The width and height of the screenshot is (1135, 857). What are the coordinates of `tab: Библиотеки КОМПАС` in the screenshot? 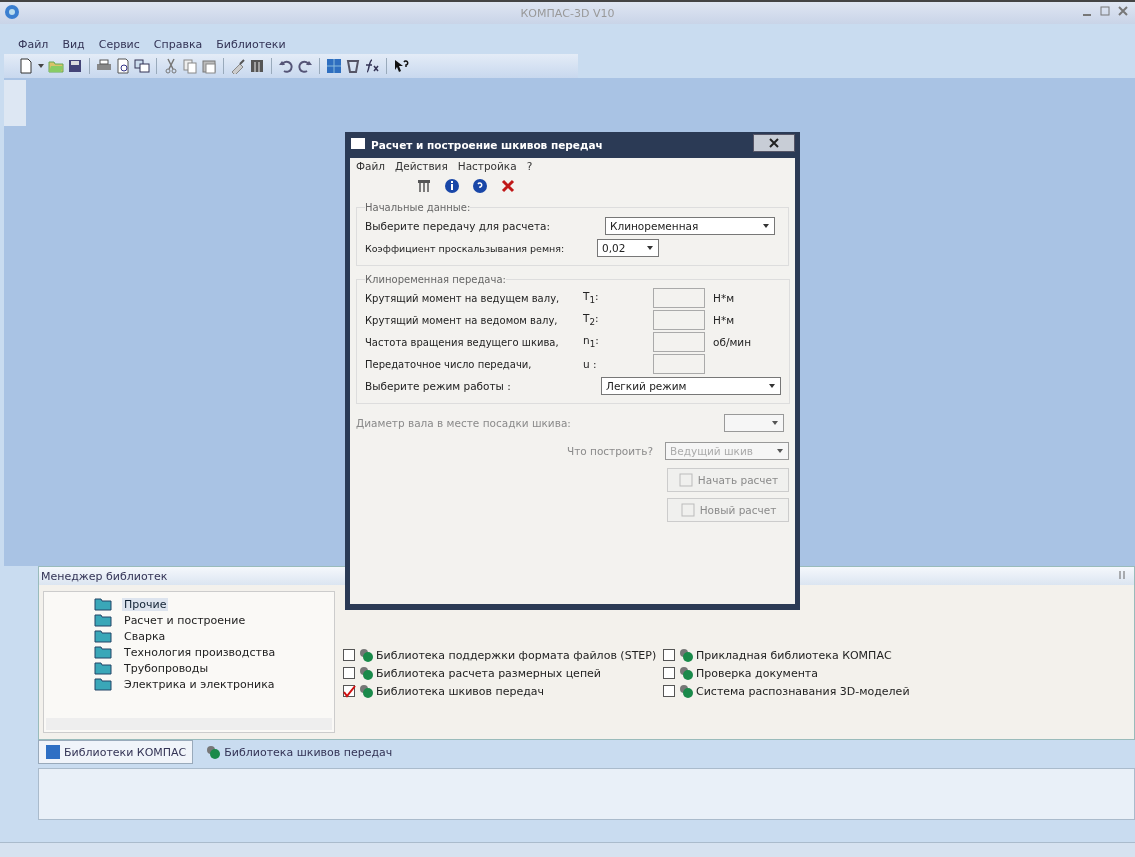 It's located at (116, 752).